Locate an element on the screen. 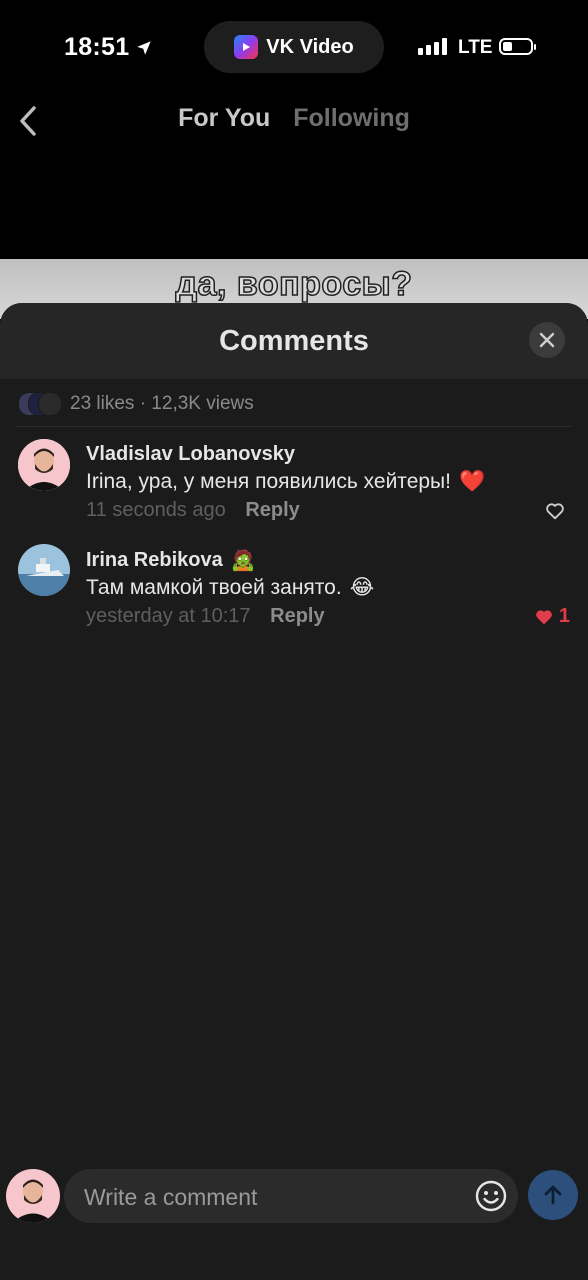  comment-author-name: Vladislav Lobanovsky is located at coordinates (190, 454).